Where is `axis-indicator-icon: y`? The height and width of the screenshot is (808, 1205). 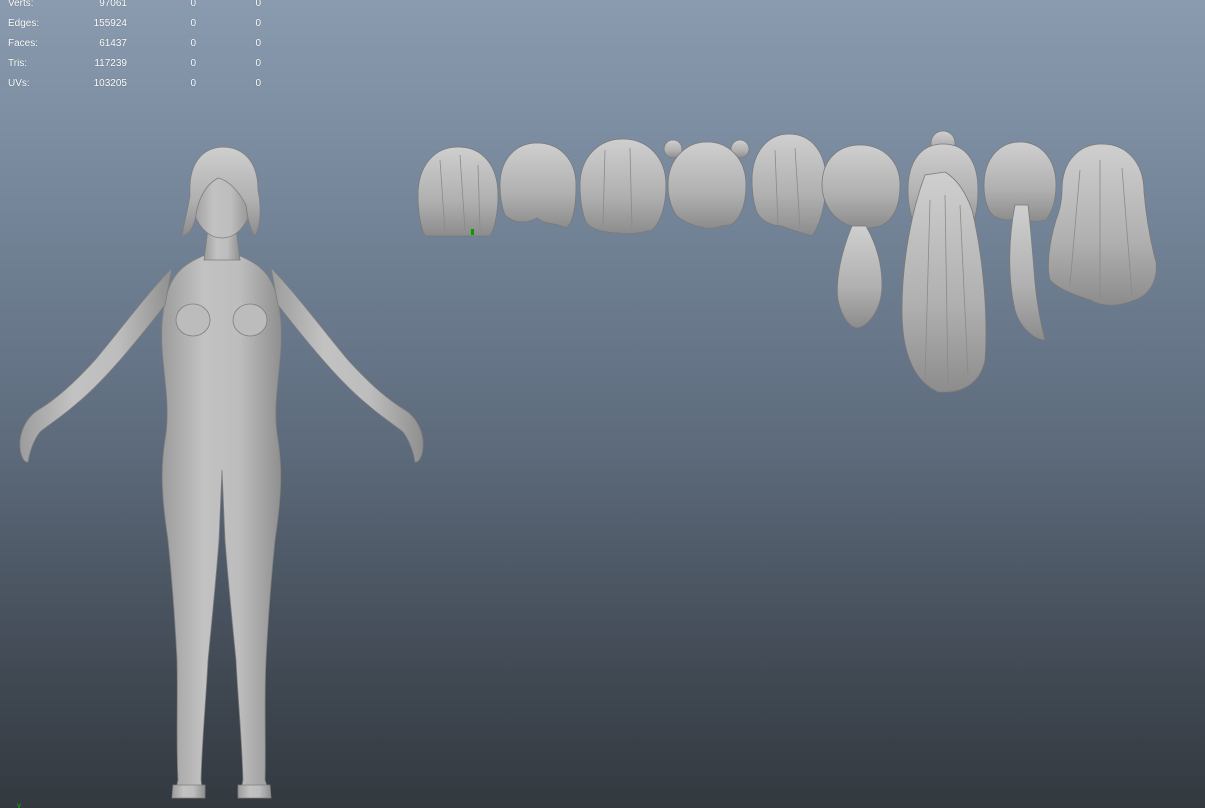 axis-indicator-icon: y is located at coordinates (19, 804).